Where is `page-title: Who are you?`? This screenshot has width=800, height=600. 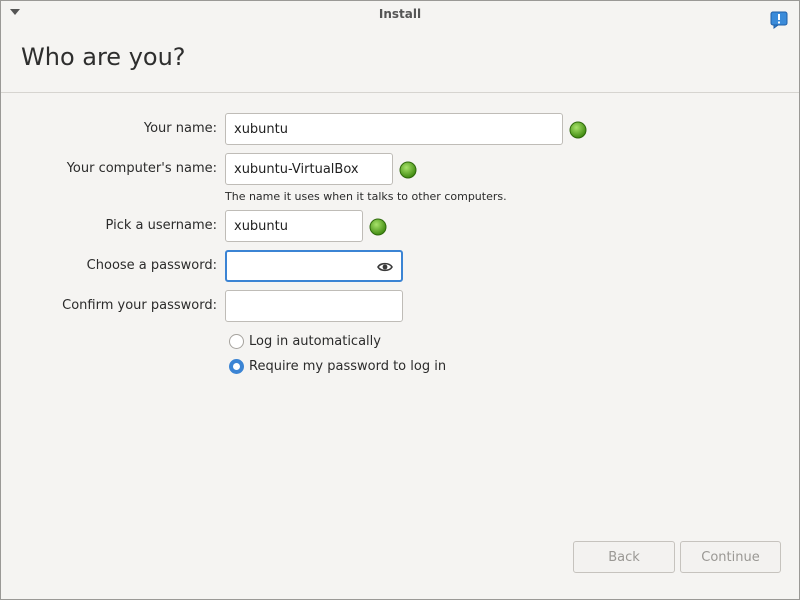 page-title: Who are you? is located at coordinates (103, 57).